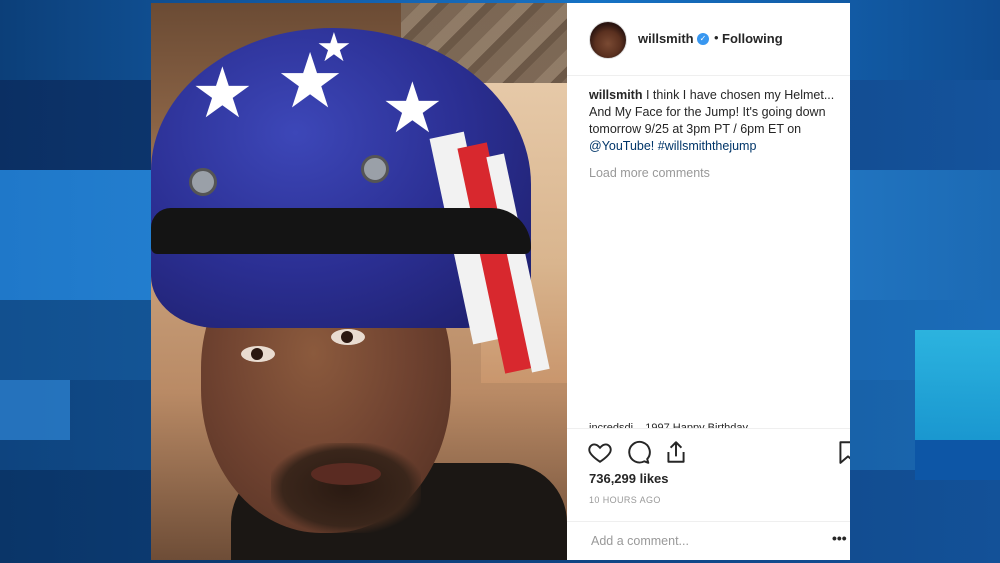 The image size is (1000, 563). I want to click on share-icon, so click(676, 452).